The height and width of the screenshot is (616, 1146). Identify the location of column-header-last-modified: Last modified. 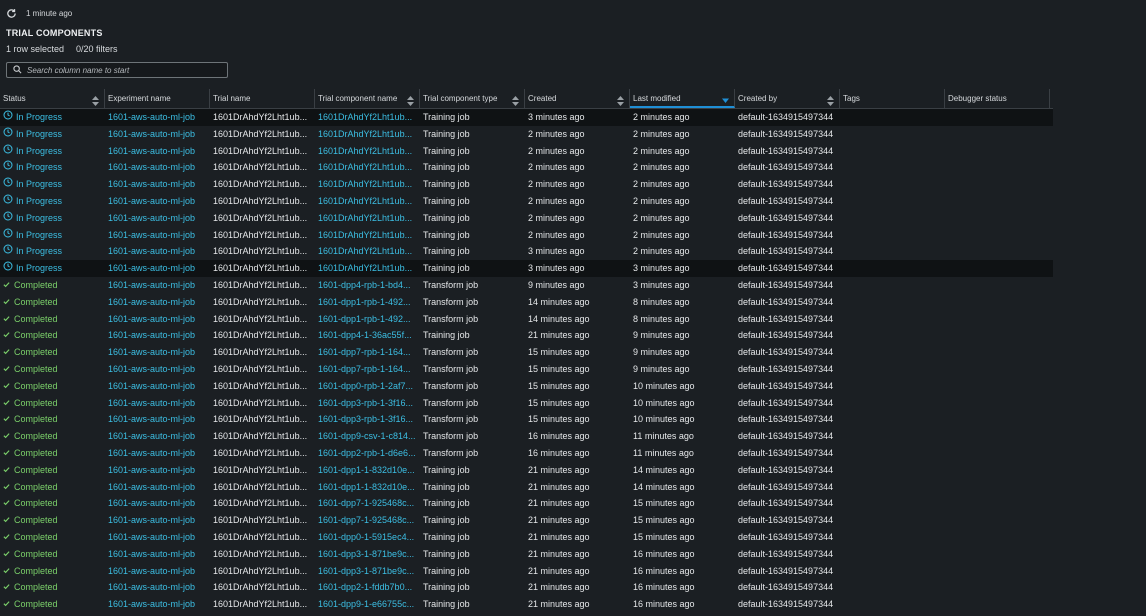
(682, 98).